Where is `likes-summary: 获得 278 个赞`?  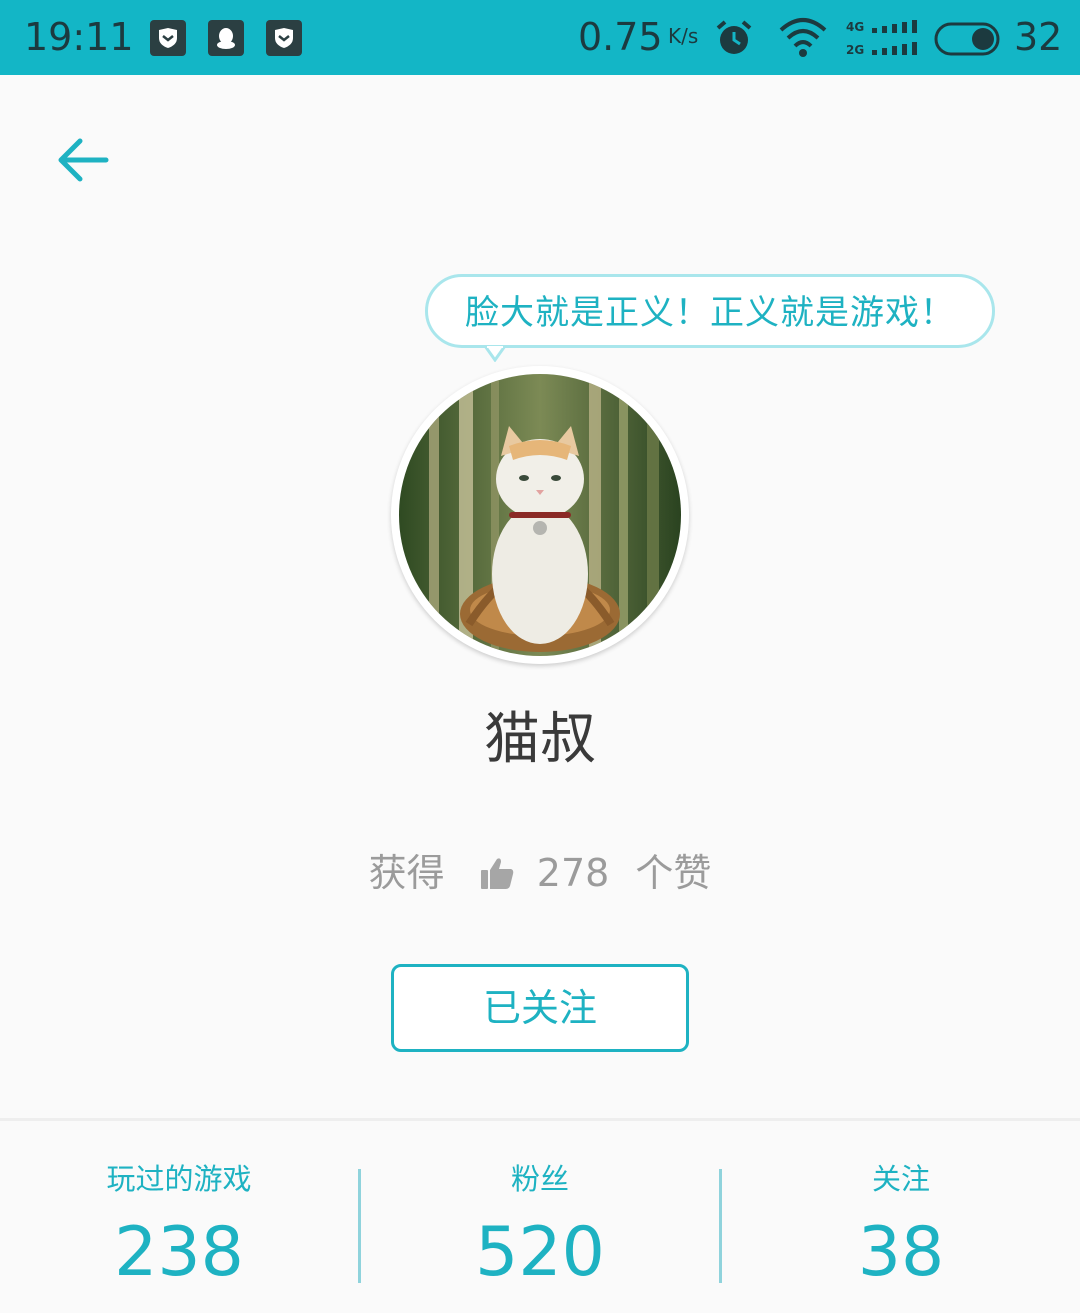 likes-summary: 获得 278 个赞 is located at coordinates (540, 871).